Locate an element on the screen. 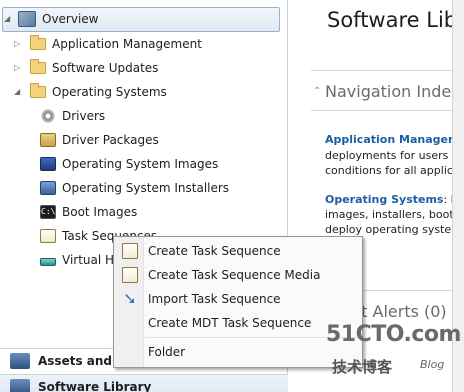 This screenshot has width=464, height=392. menu-item-create-task-sequence-media: Create Task Sequence Media is located at coordinates (238, 275).